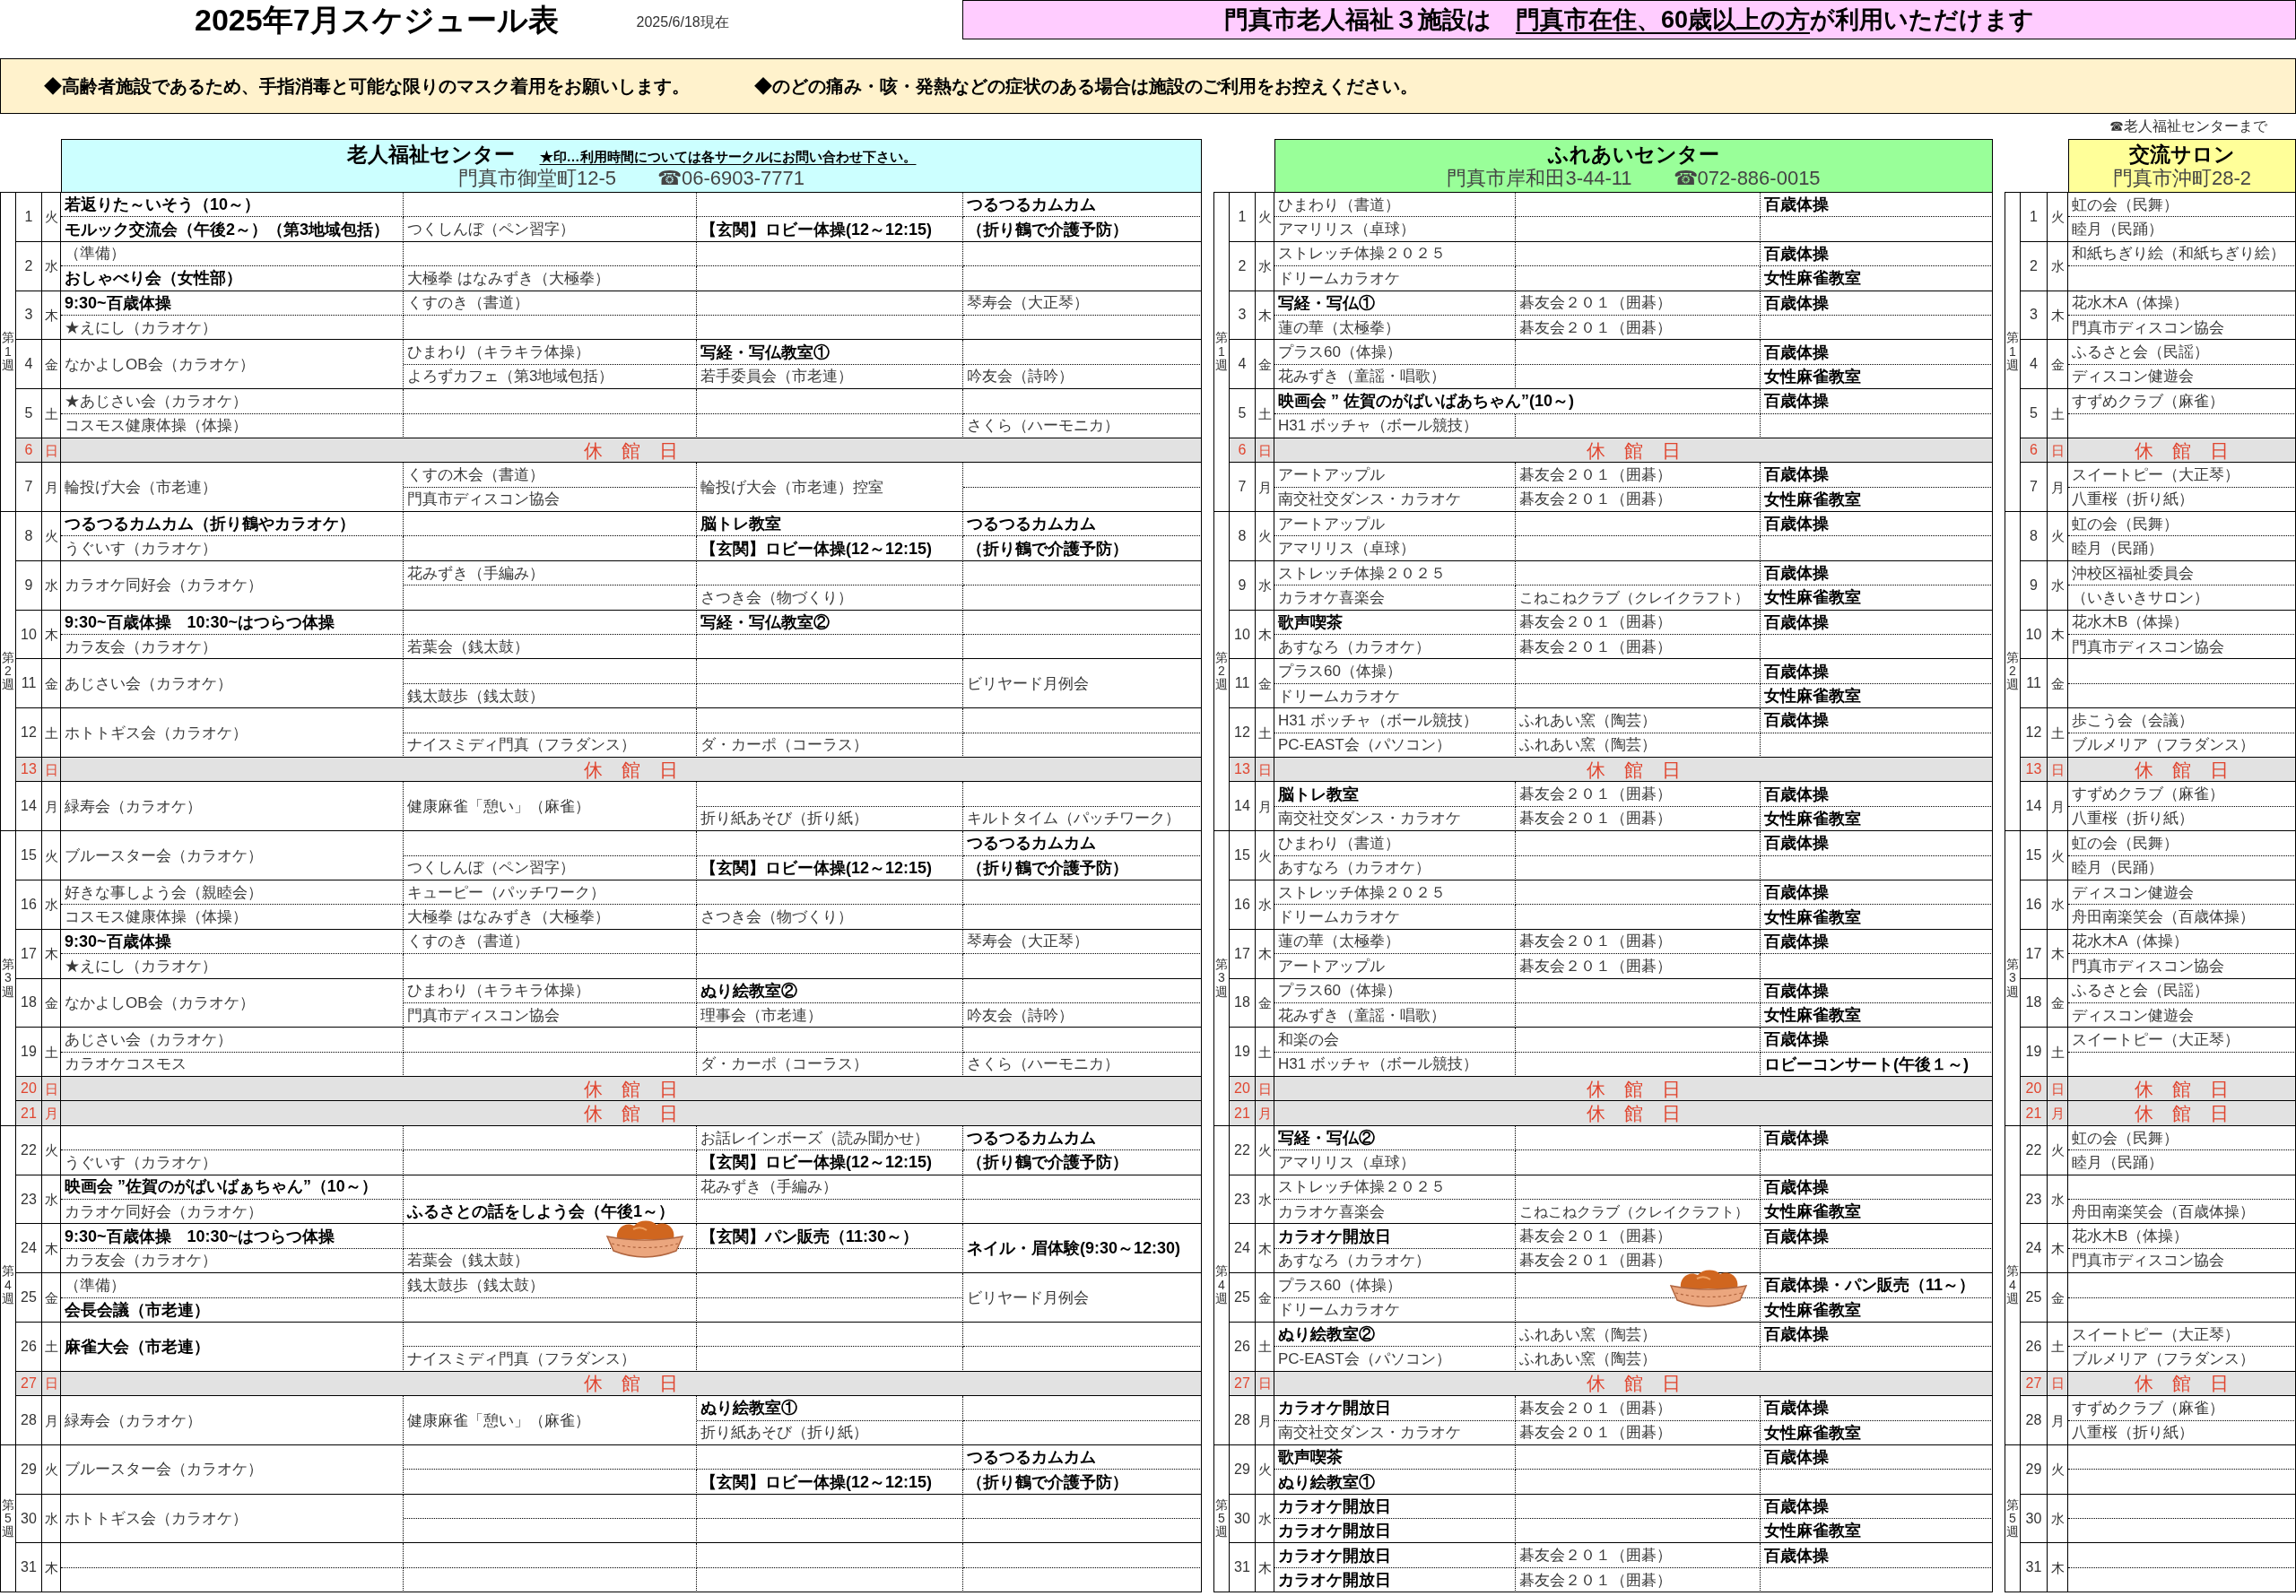 The height and width of the screenshot is (1596, 2296). What do you see at coordinates (367, 86) in the screenshot?
I see `notice-text: ◆高齢者施設であるため、手指消毒と可能な限りのマスク着用をお願いします。` at bounding box center [367, 86].